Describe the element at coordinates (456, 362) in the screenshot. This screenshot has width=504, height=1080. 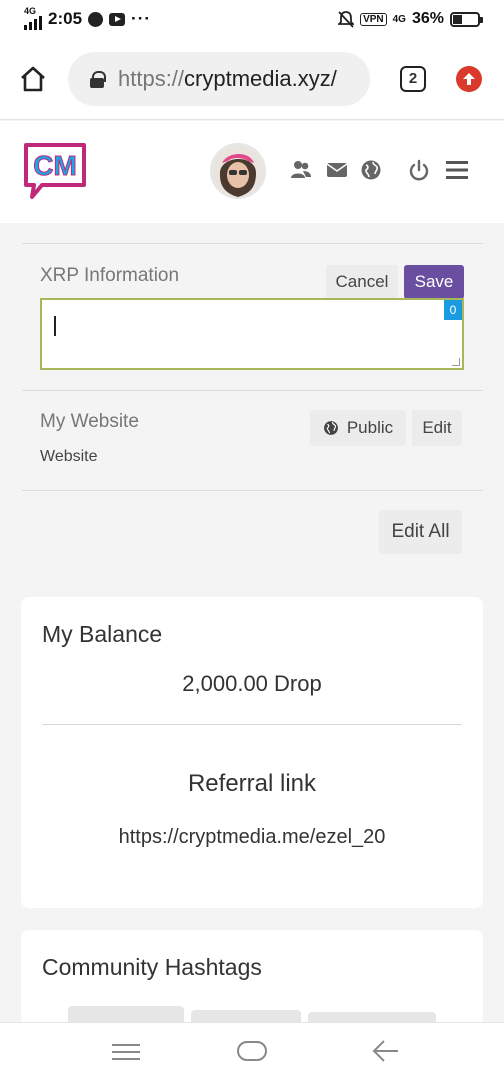
I see `resize-handle` at that location.